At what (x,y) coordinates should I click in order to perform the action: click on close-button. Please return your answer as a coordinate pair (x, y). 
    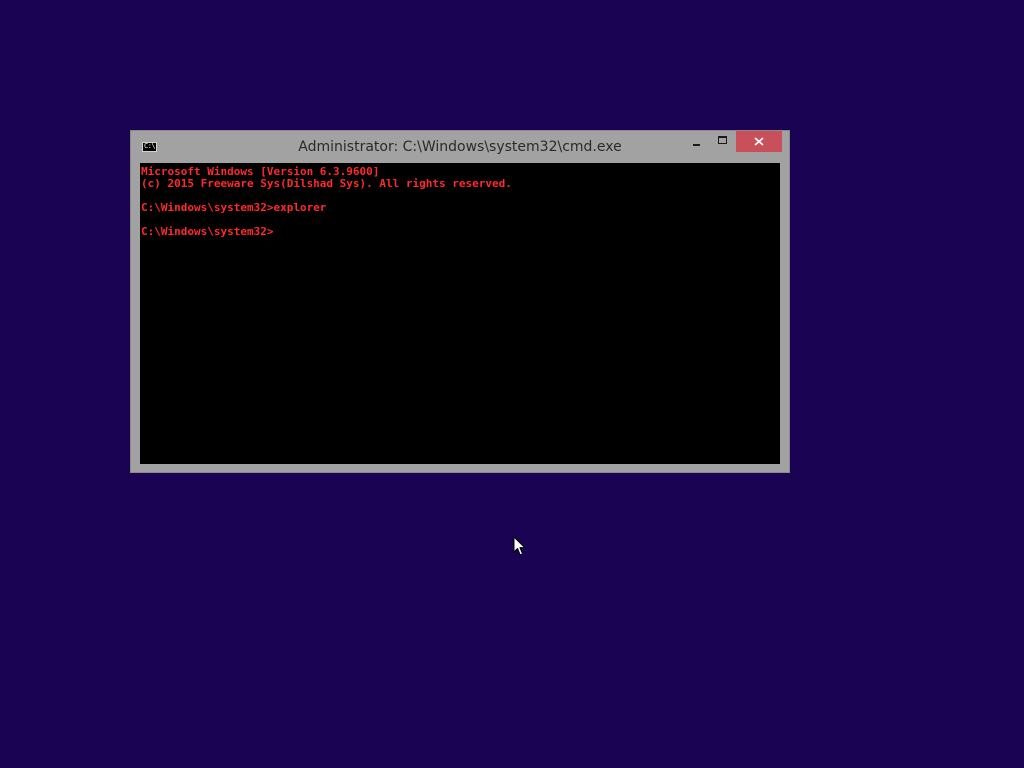
    Looking at the image, I should click on (759, 141).